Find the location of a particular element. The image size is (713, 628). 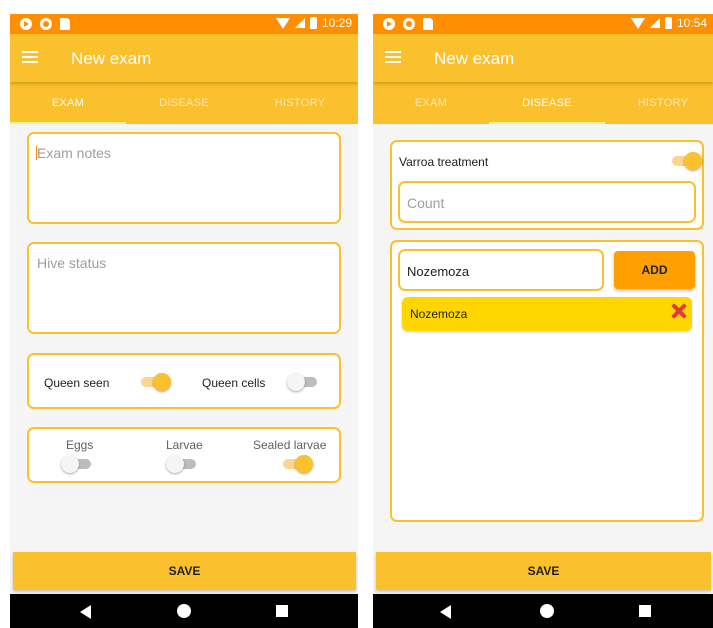

queen-cells-switch is located at coordinates (304, 382).